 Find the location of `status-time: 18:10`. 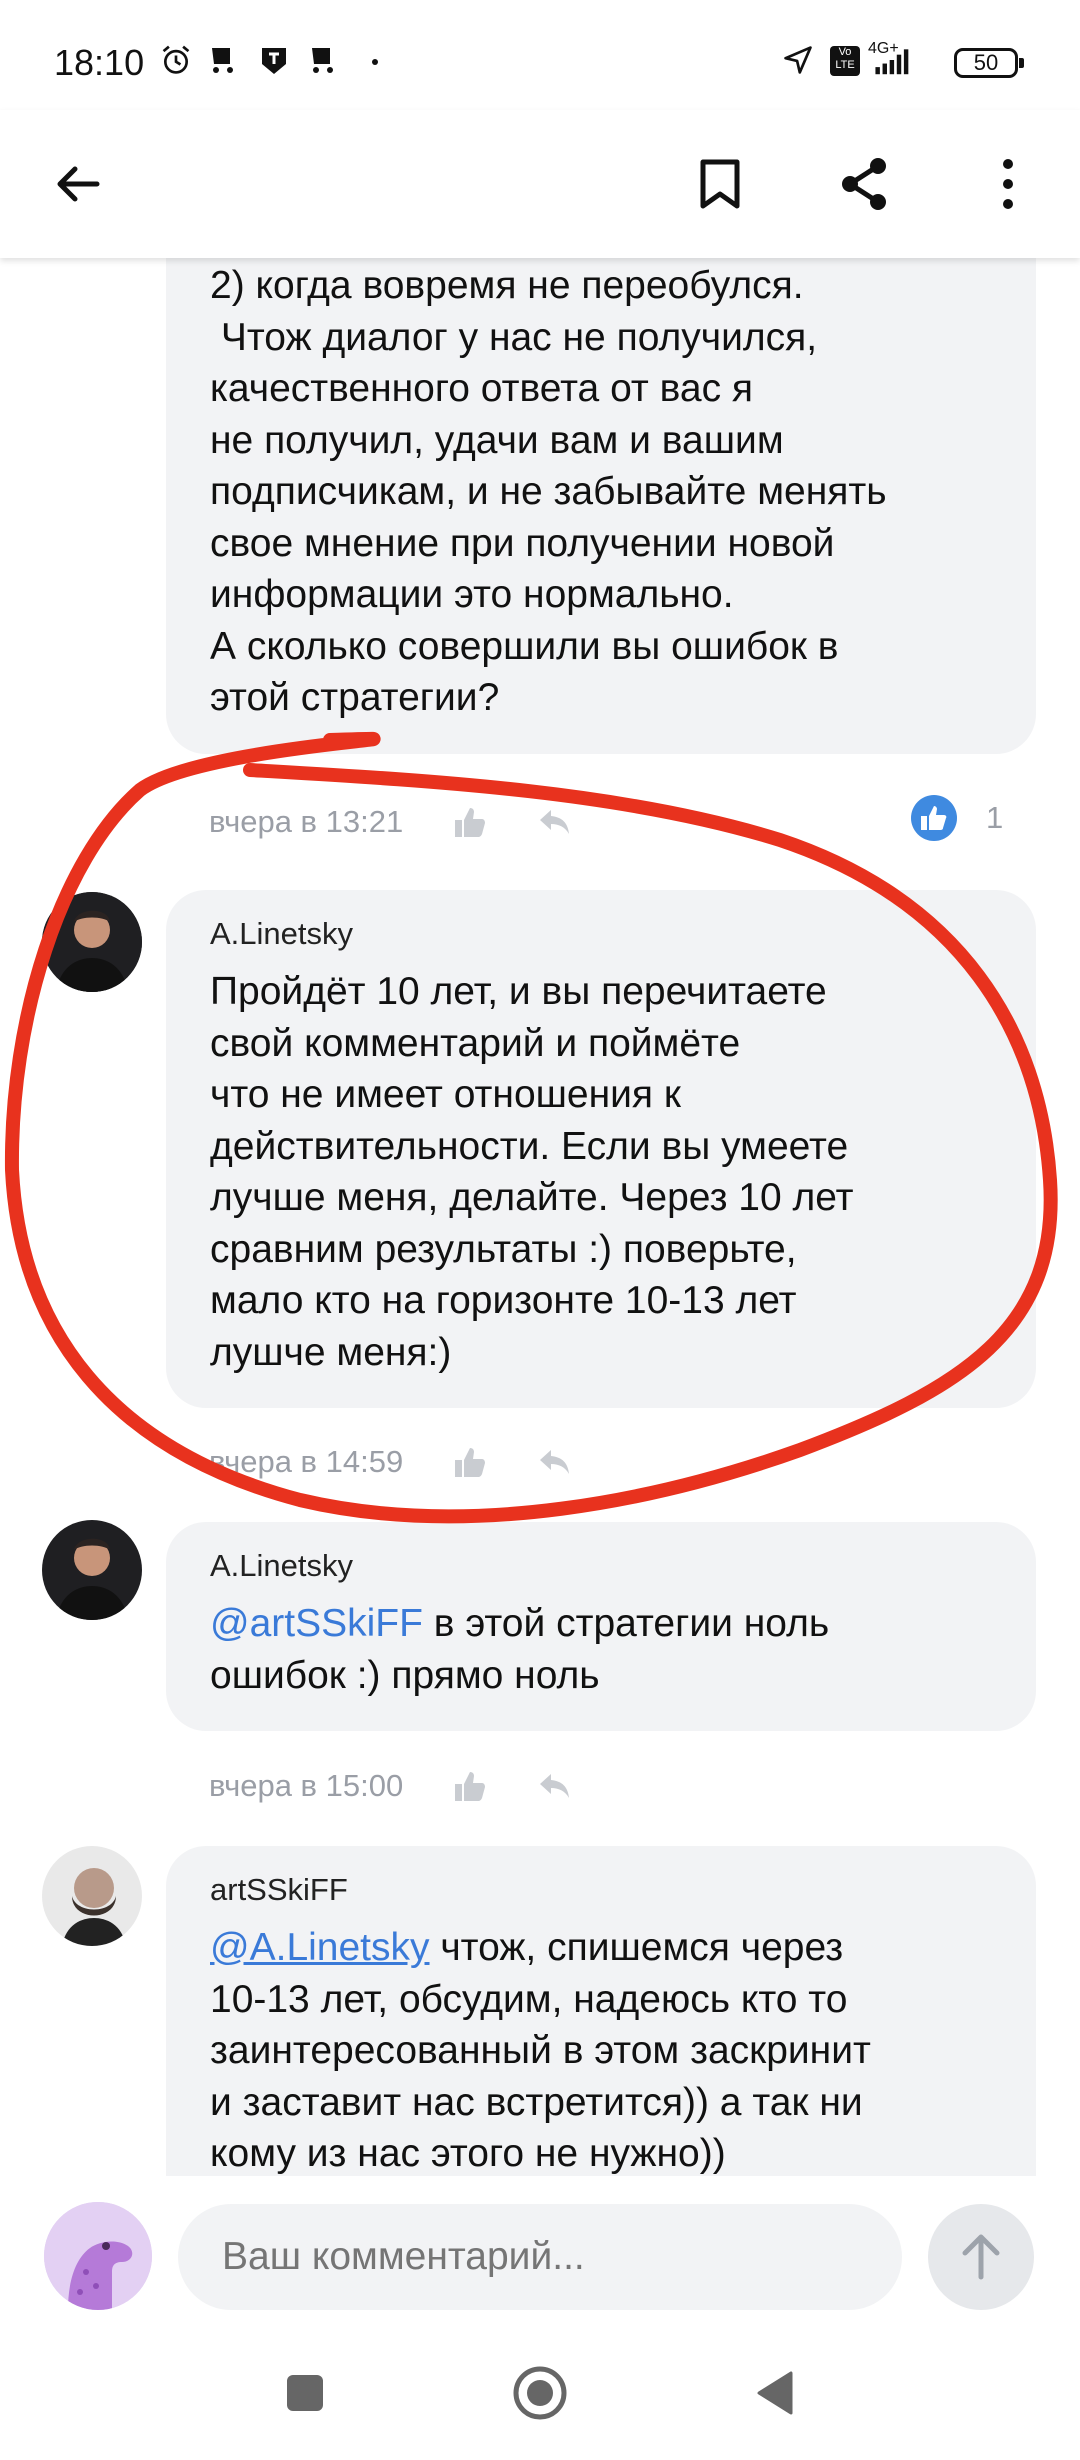

status-time: 18:10 is located at coordinates (99, 62).